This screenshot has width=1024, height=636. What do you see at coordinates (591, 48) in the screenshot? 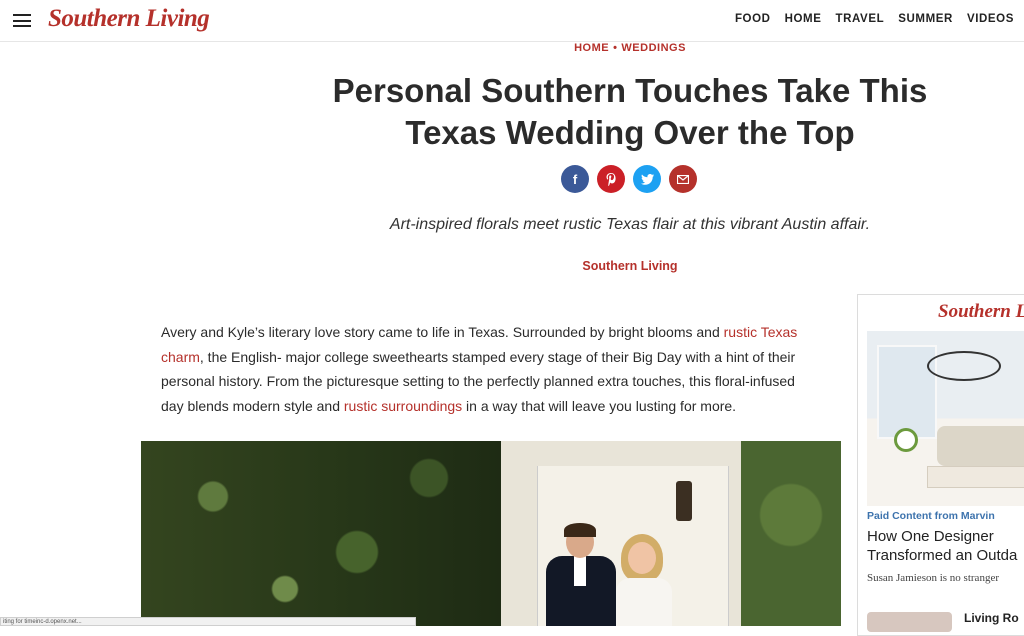
I see `breadcrumb-home: HOME` at bounding box center [591, 48].